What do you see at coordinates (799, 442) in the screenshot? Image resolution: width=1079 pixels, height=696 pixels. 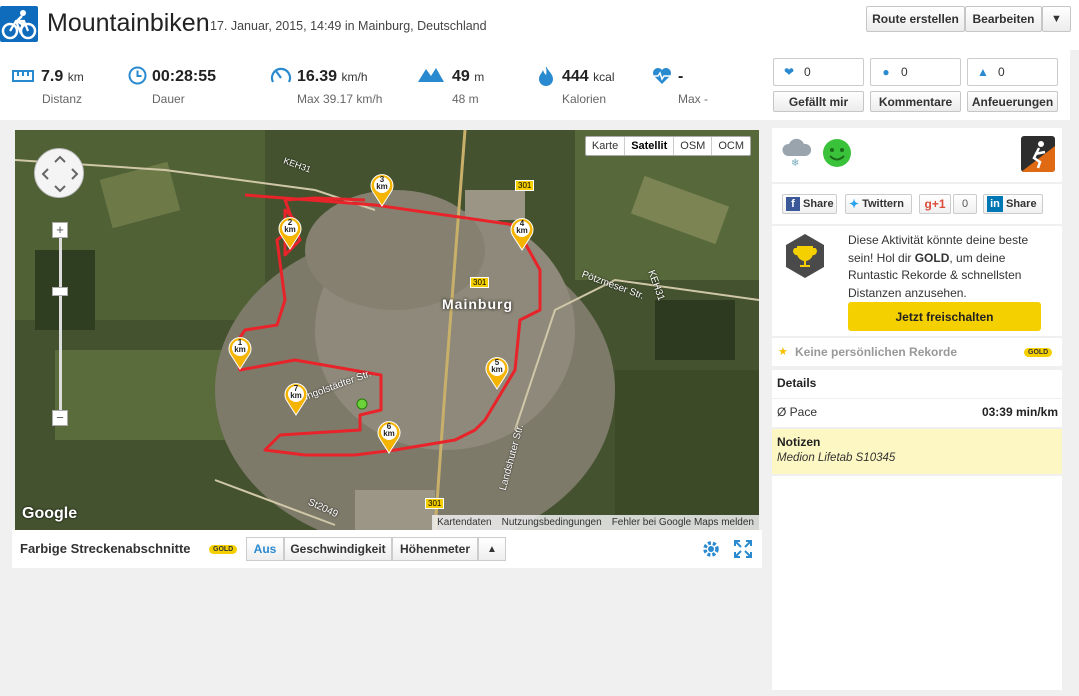 I see `notes-title: Notizen` at bounding box center [799, 442].